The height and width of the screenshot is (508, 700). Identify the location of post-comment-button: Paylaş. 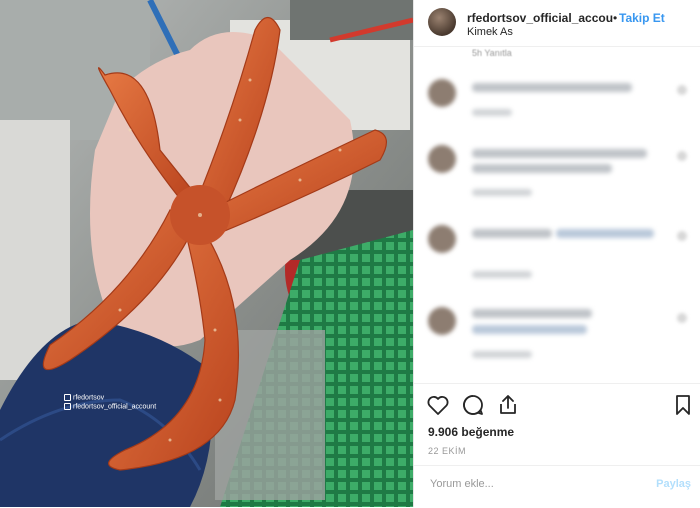
(673, 484).